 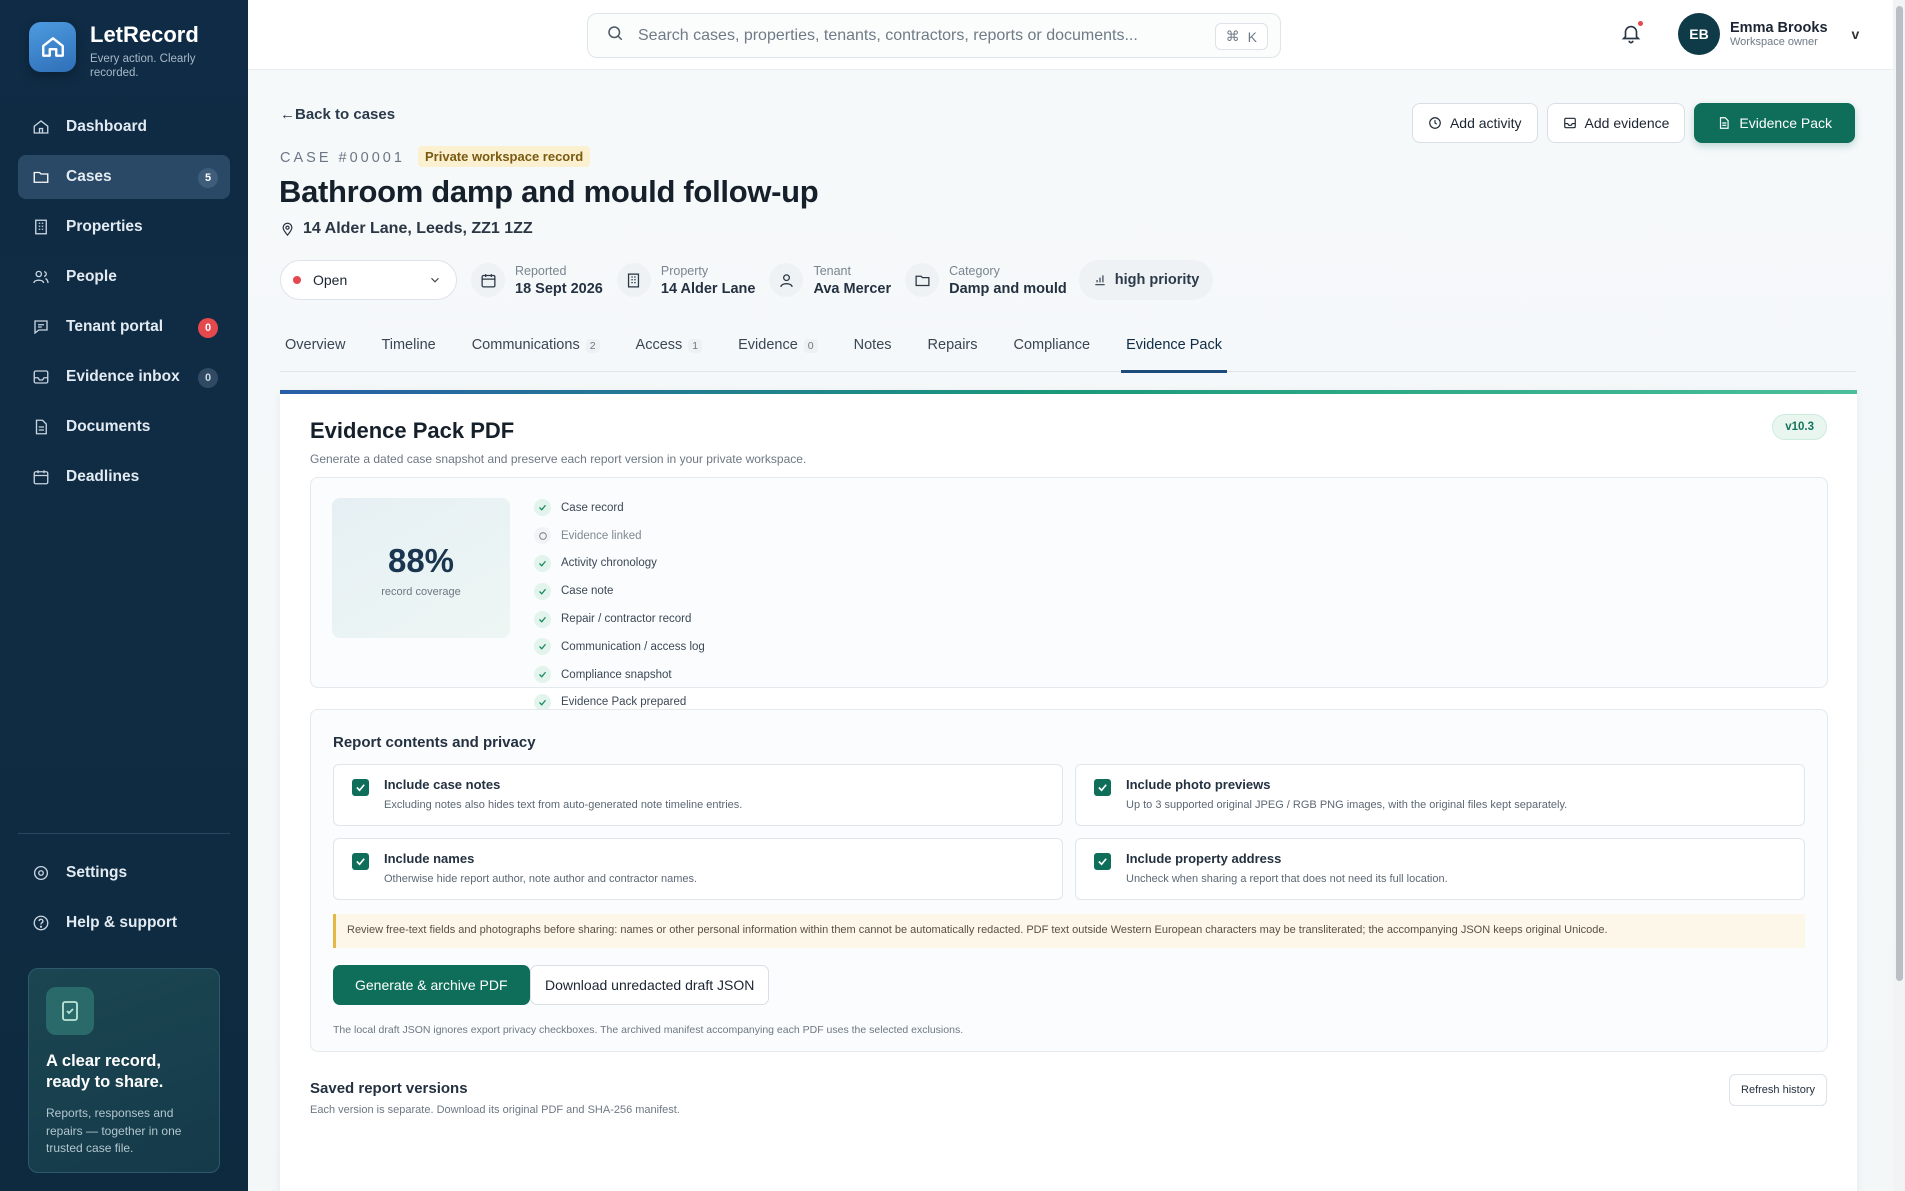 What do you see at coordinates (124, 477) in the screenshot?
I see `sidebar-item-deadlines: Deadlines` at bounding box center [124, 477].